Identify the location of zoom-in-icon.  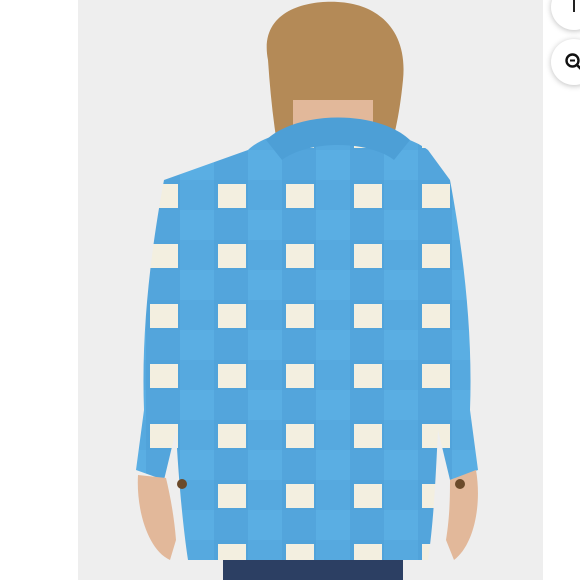
(572, 62).